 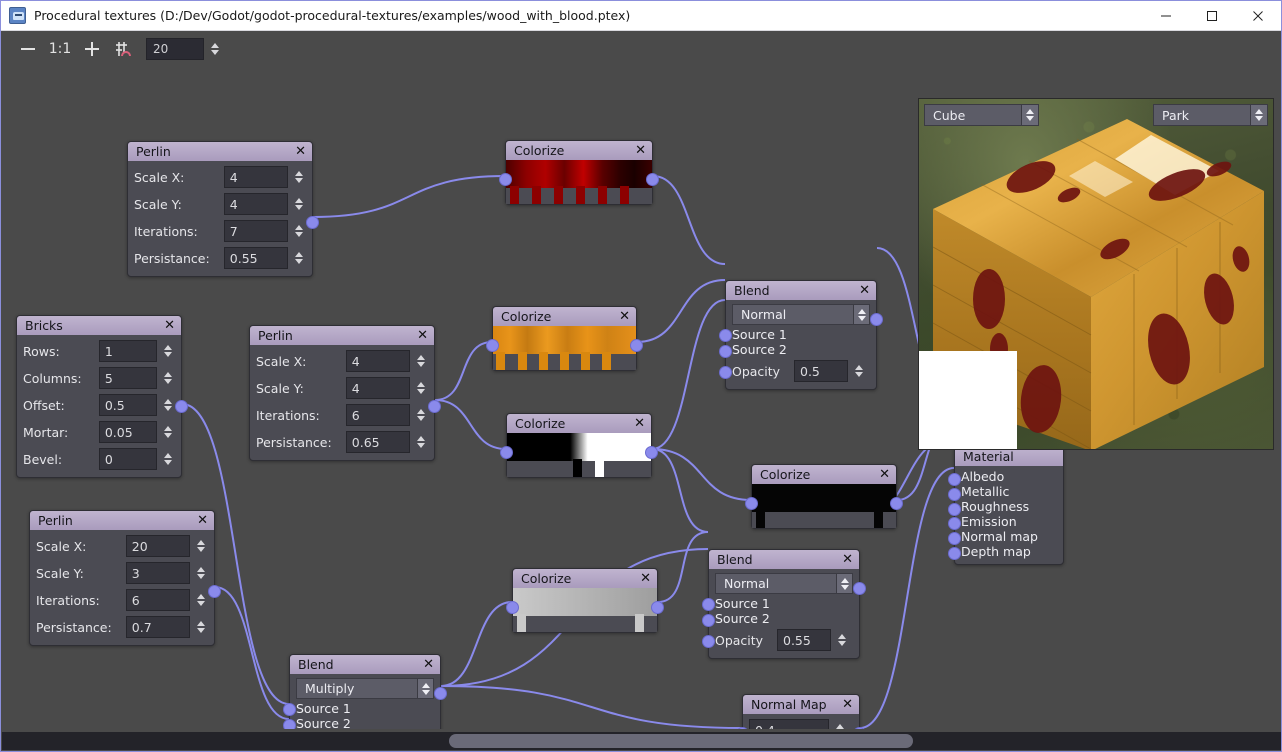 I want to click on zoom-spinner, so click(x=215, y=49).